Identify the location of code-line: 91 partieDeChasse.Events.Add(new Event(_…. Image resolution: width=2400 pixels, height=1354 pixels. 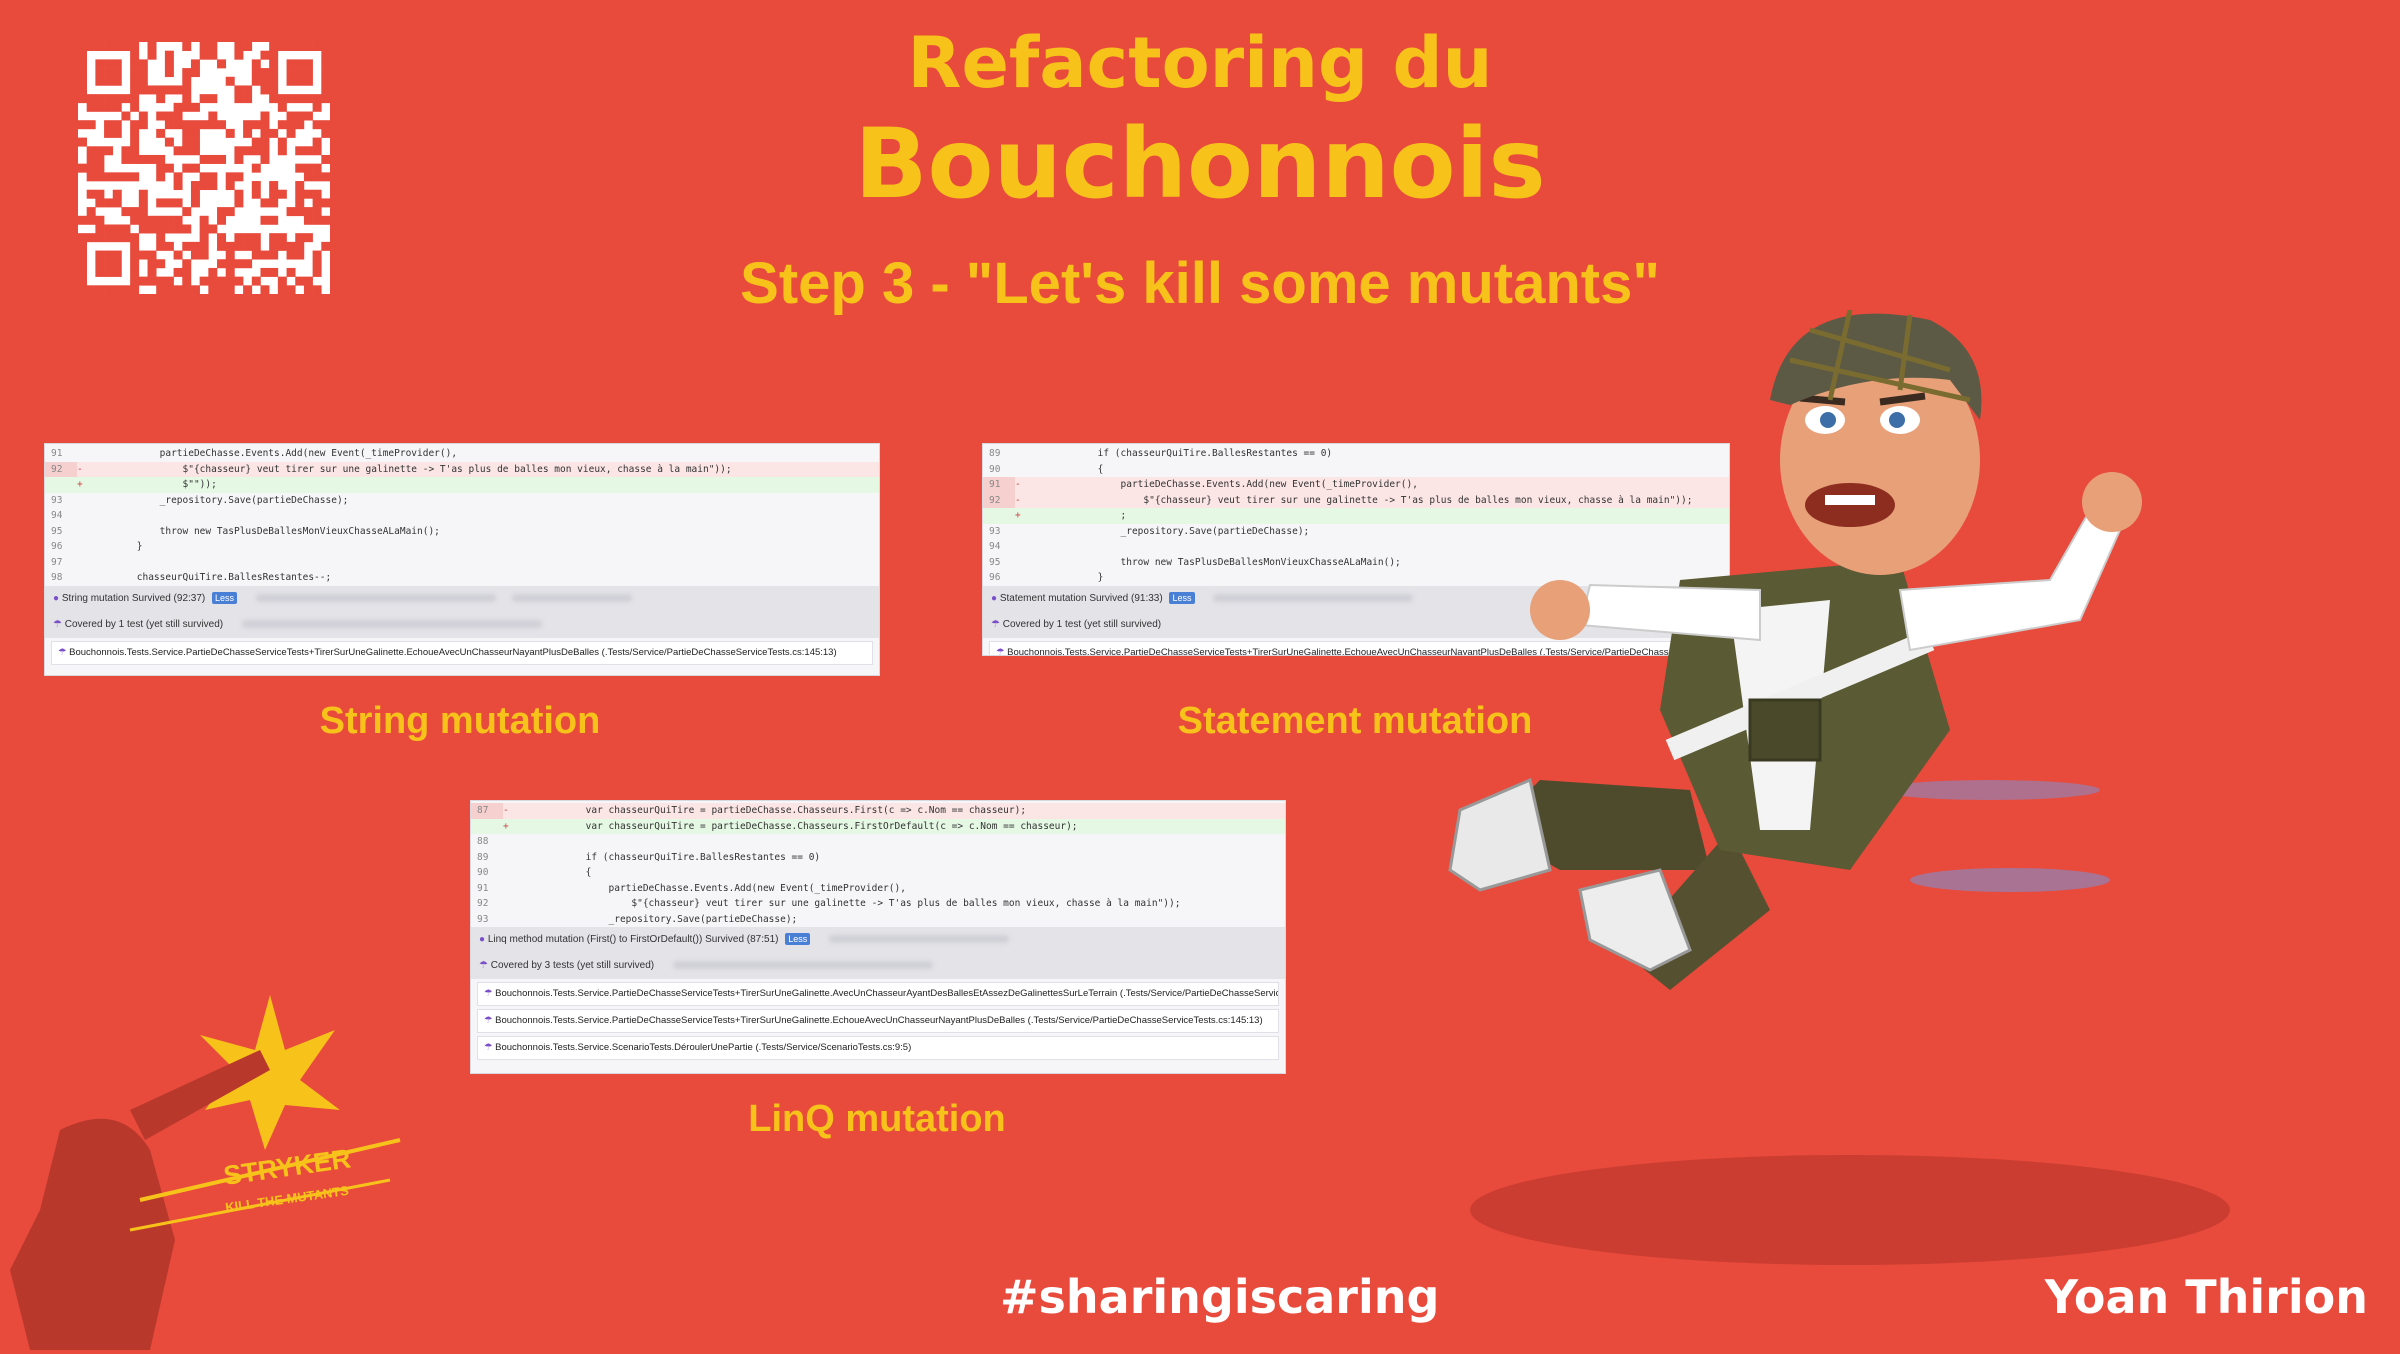
(462, 454).